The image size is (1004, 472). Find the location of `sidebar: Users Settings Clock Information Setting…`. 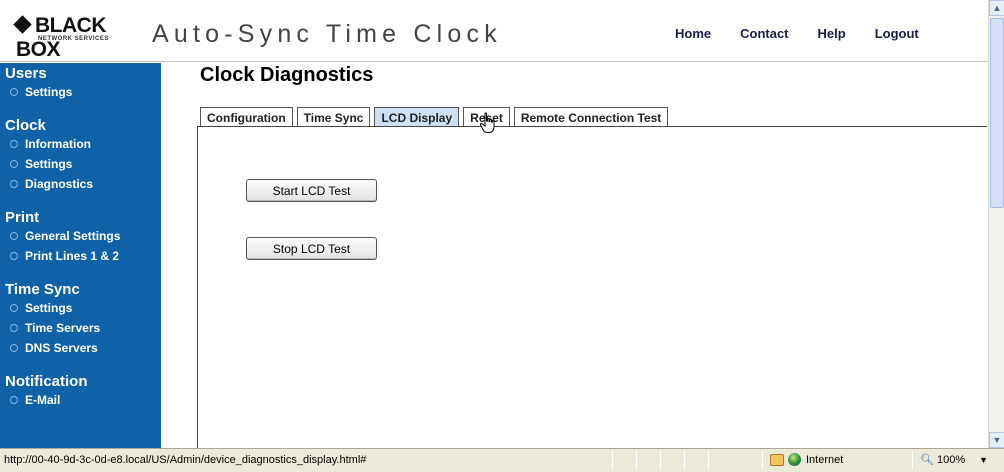

sidebar: Users Settings Clock Information Setting… is located at coordinates (80, 255).